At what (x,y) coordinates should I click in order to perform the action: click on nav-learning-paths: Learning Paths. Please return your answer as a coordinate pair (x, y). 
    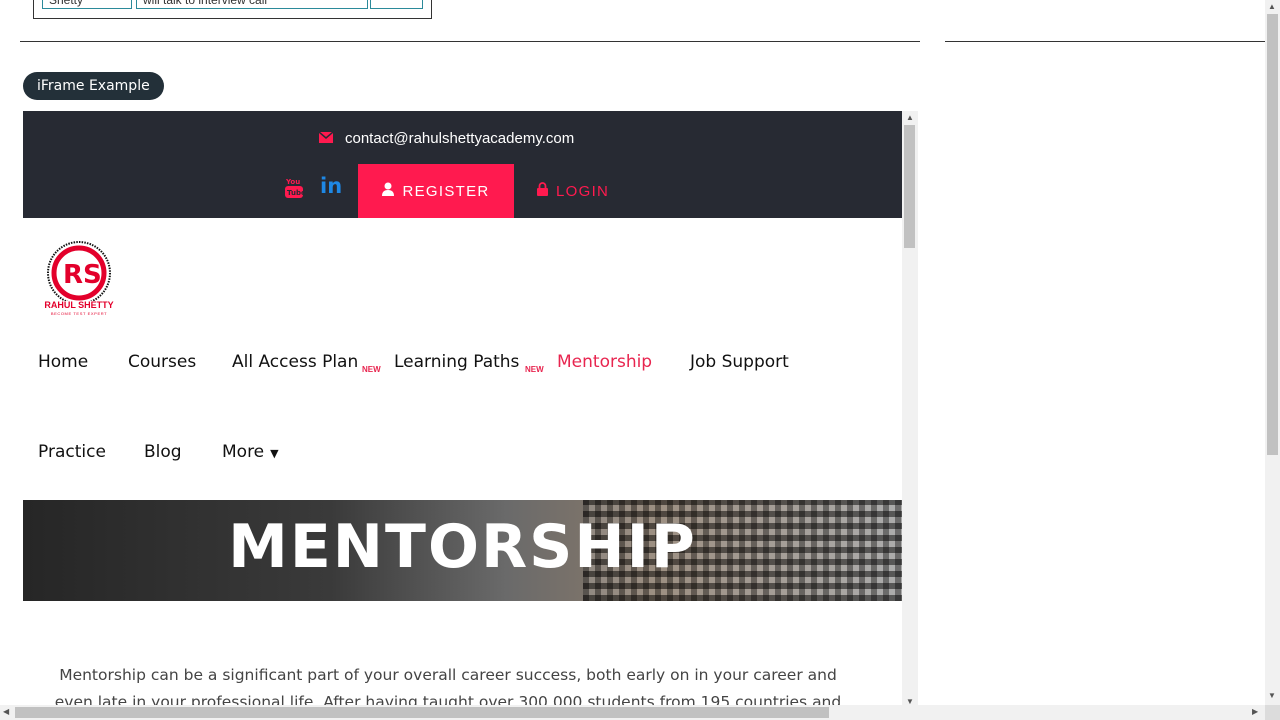
    Looking at the image, I should click on (456, 362).